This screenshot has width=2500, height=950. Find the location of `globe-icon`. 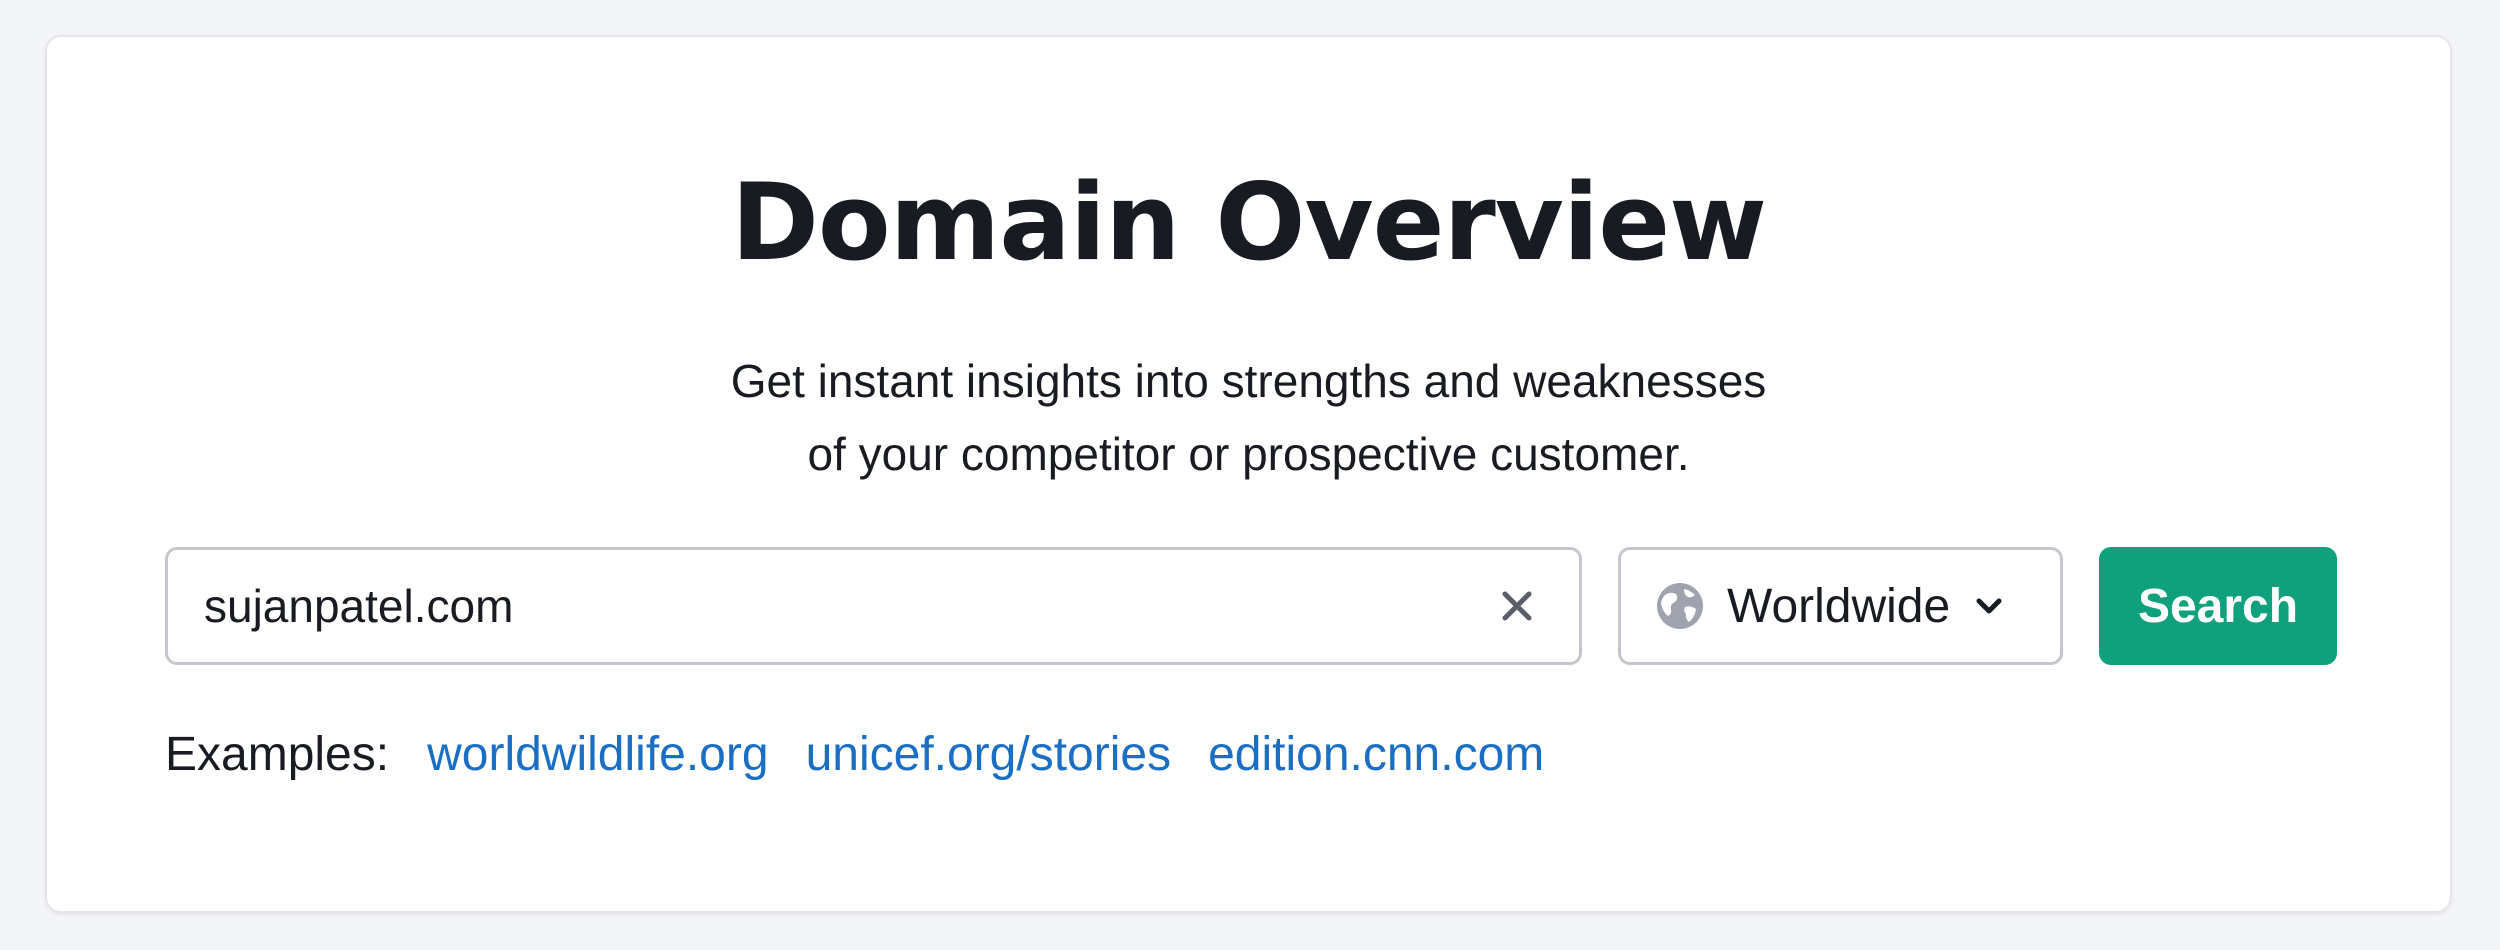

globe-icon is located at coordinates (1680, 606).